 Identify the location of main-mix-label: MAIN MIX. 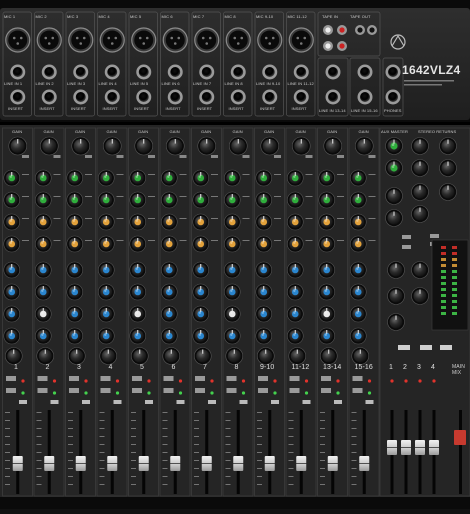
(458, 370).